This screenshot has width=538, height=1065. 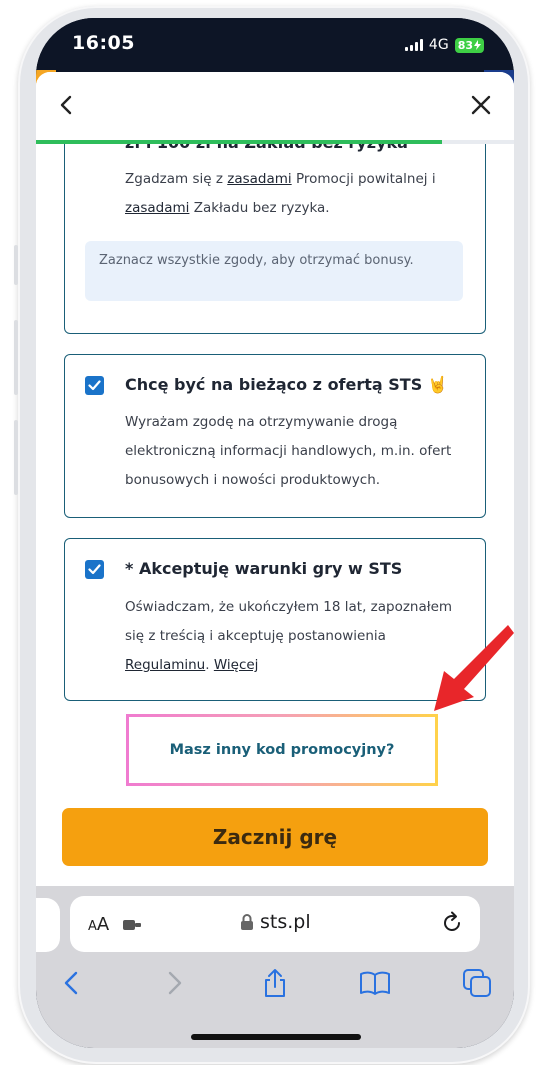 What do you see at coordinates (259, 208) in the screenshot?
I see `consent-promo-text-part: Zakładu bez ryzyka.` at bounding box center [259, 208].